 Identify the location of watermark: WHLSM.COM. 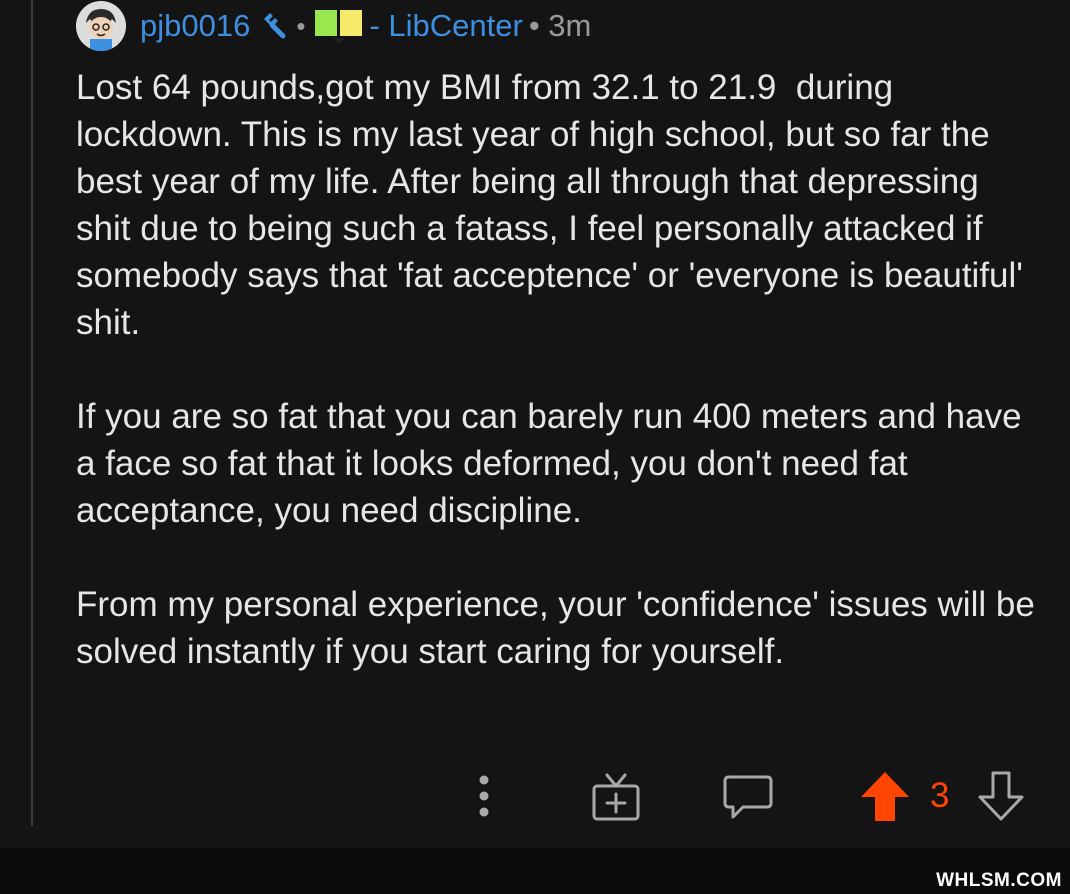
(999, 880).